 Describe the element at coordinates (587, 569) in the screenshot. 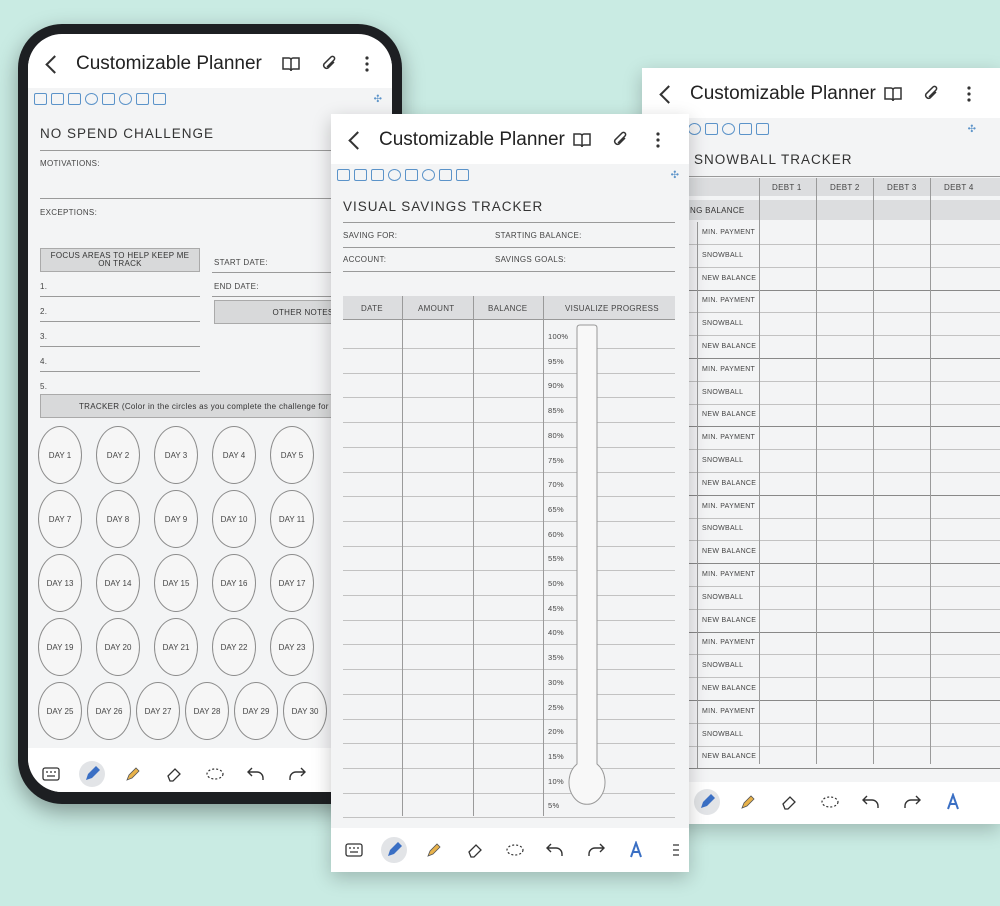

I see `progress-thermometer` at that location.